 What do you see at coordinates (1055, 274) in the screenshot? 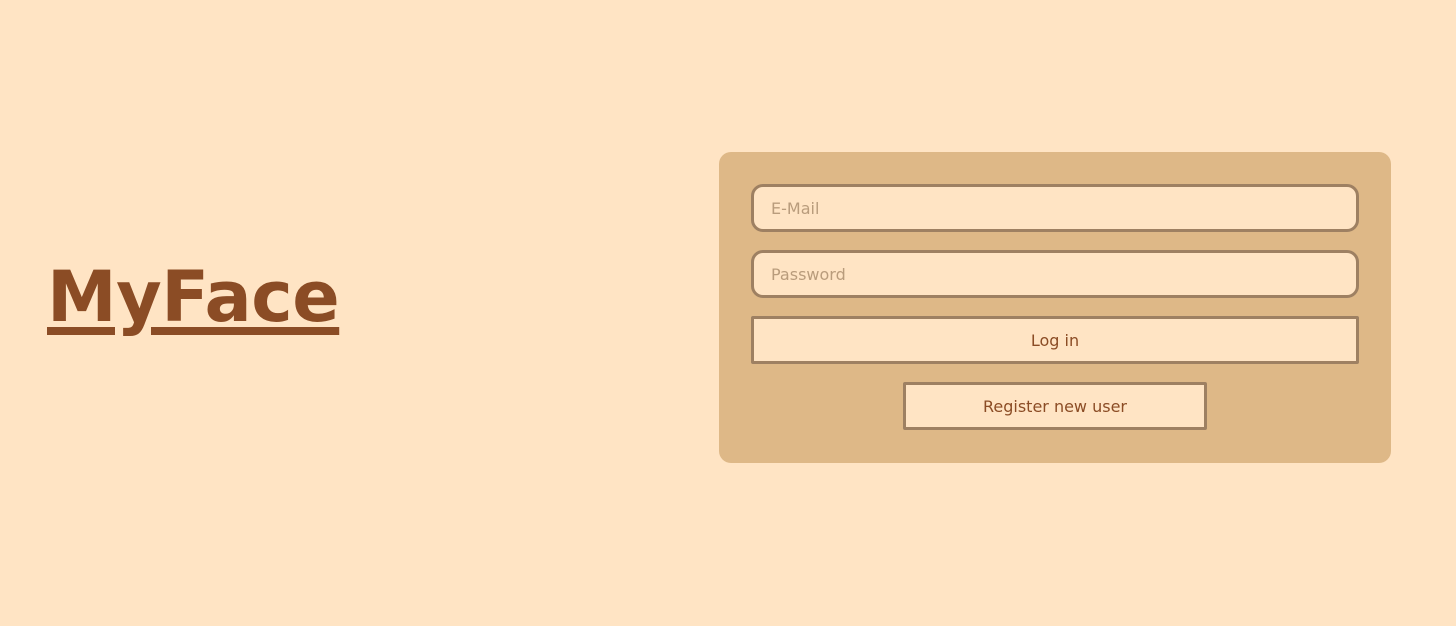
I see `password-input` at bounding box center [1055, 274].